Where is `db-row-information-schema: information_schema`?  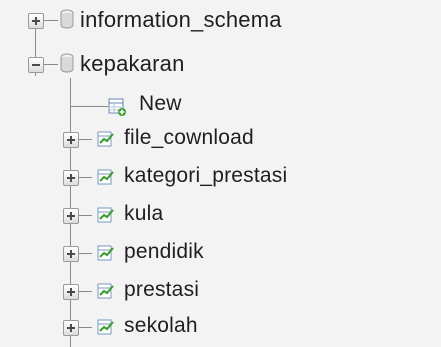
db-row-information-schema: information_schema is located at coordinates (220, 21).